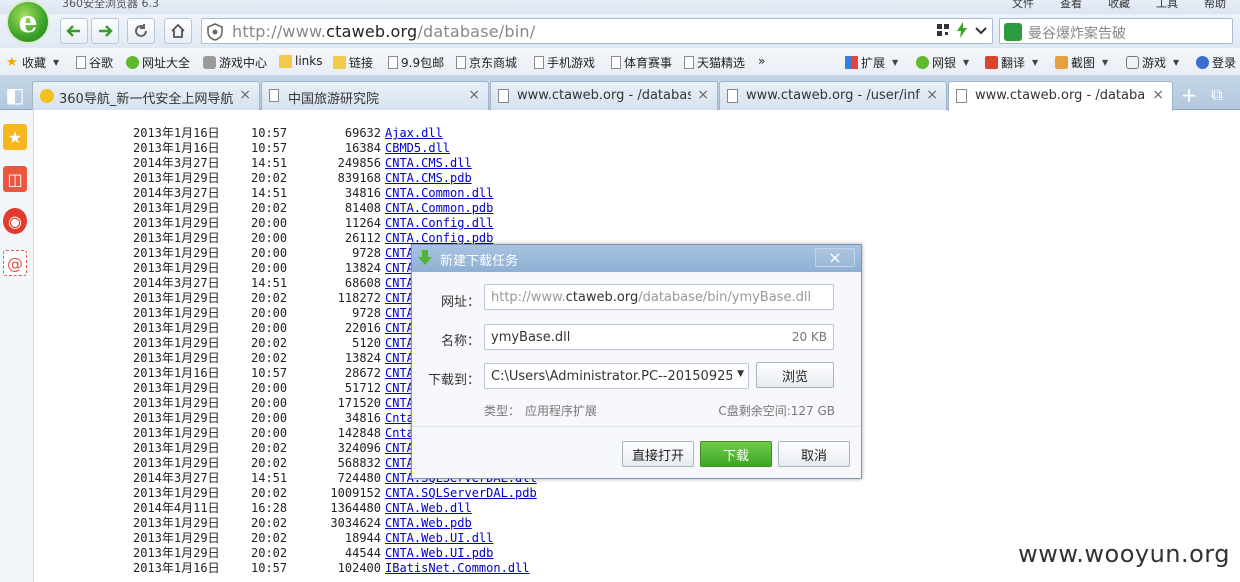 This screenshot has height=582, width=1240. What do you see at coordinates (105, 31) in the screenshot?
I see `forward-button` at bounding box center [105, 31].